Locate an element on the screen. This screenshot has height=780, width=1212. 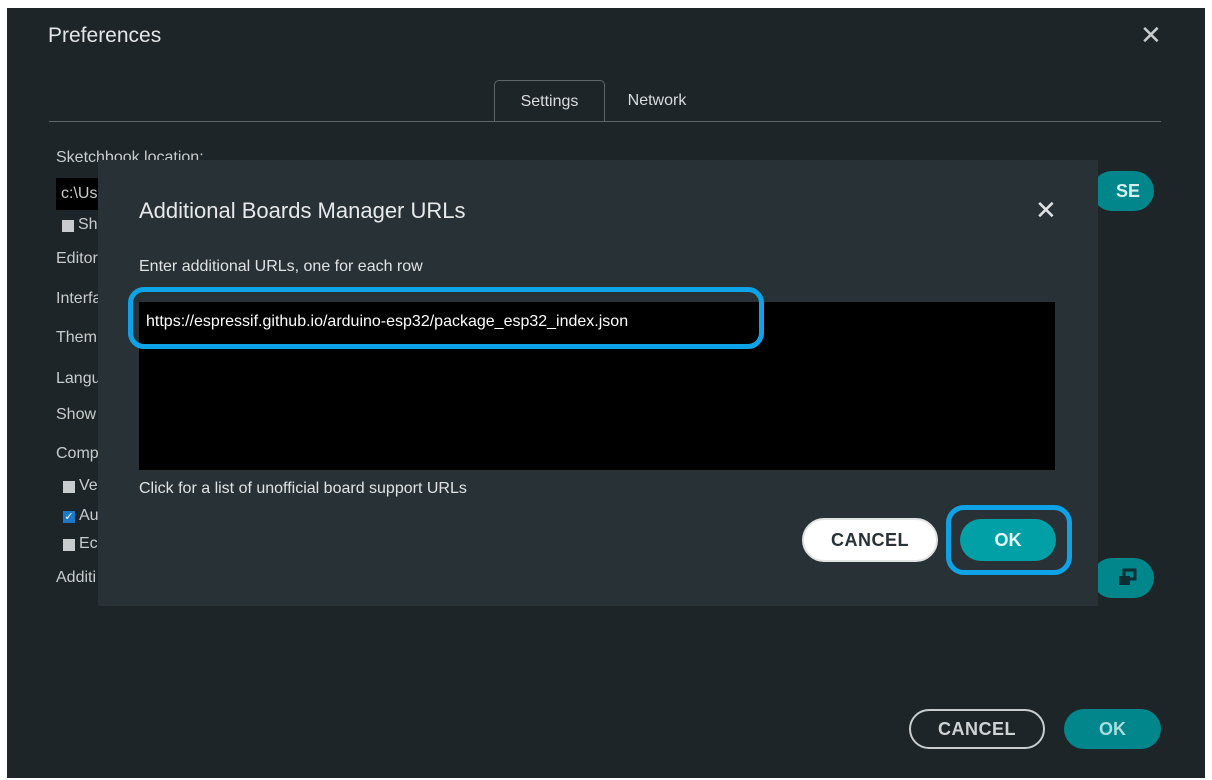
show-files-label: Sh is located at coordinates (88, 224).